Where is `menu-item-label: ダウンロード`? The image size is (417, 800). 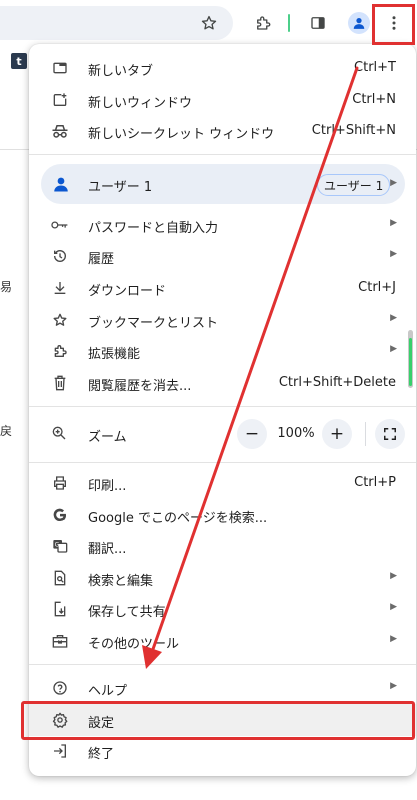 menu-item-label: ダウンロード is located at coordinates (127, 291).